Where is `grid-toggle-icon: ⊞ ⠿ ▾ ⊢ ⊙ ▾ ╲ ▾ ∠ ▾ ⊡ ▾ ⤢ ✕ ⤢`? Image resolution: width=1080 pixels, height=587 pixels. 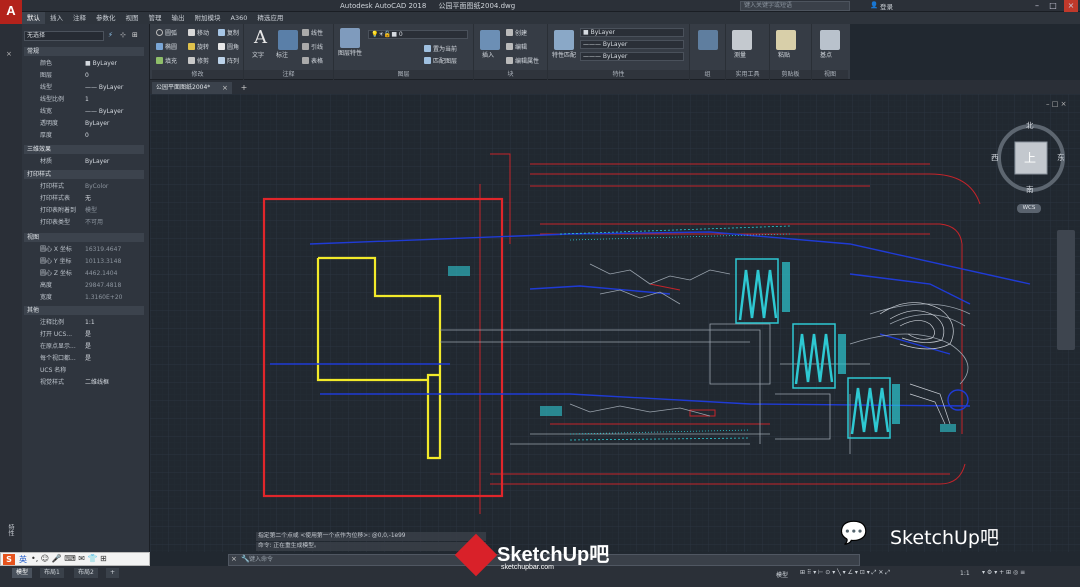
grid-toggle-icon: ⊞ ⠿ ▾ ⊢ ⊙ ▾ ╲ ▾ ∠ ▾ ⊡ ▾ ⤢ ✕ ⤢ is located at coordinates (845, 573).